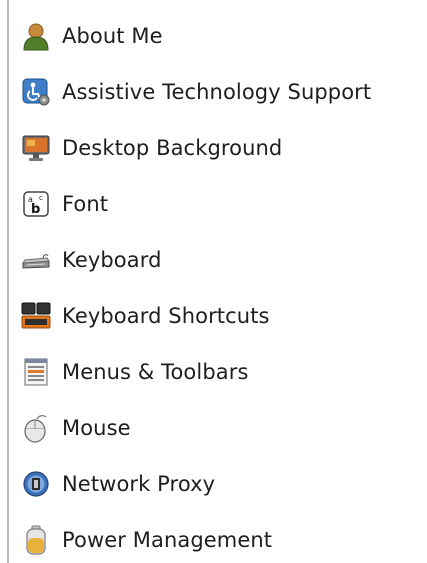  What do you see at coordinates (155, 372) in the screenshot?
I see `menu-item-label: Menus & Toolbars` at bounding box center [155, 372].